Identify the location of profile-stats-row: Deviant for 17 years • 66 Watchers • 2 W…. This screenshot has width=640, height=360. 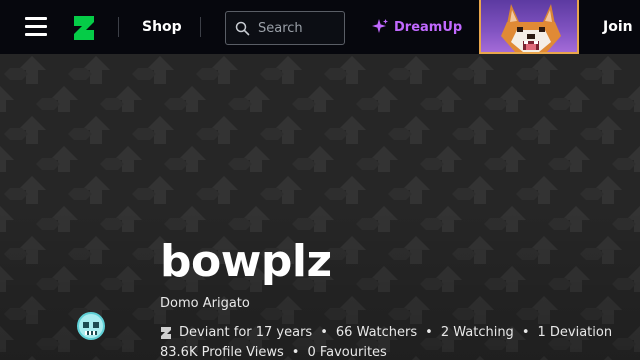
(386, 332).